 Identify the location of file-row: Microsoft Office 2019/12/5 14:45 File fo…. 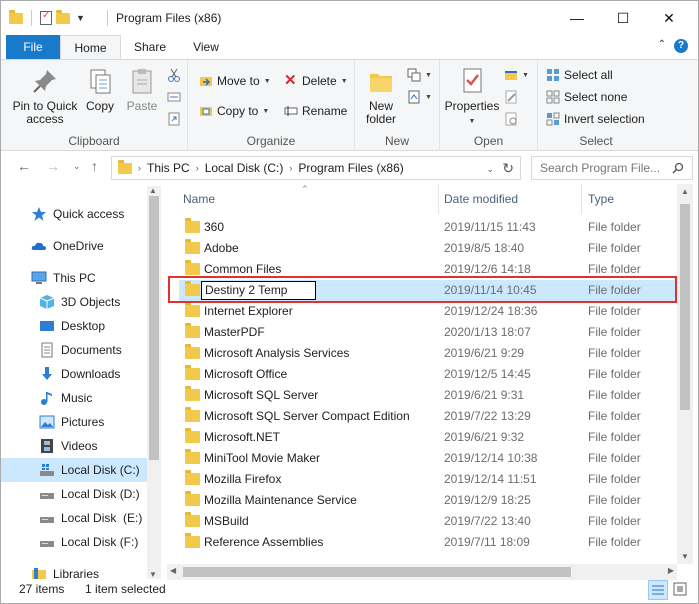
(428, 374).